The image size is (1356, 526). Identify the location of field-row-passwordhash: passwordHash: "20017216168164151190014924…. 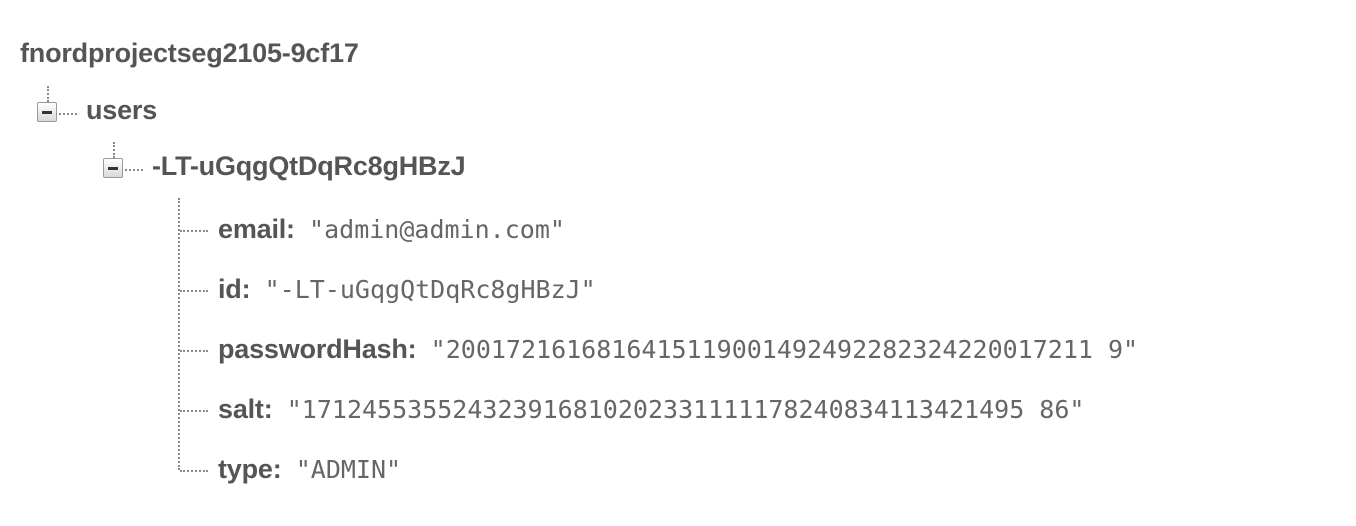
(678, 349).